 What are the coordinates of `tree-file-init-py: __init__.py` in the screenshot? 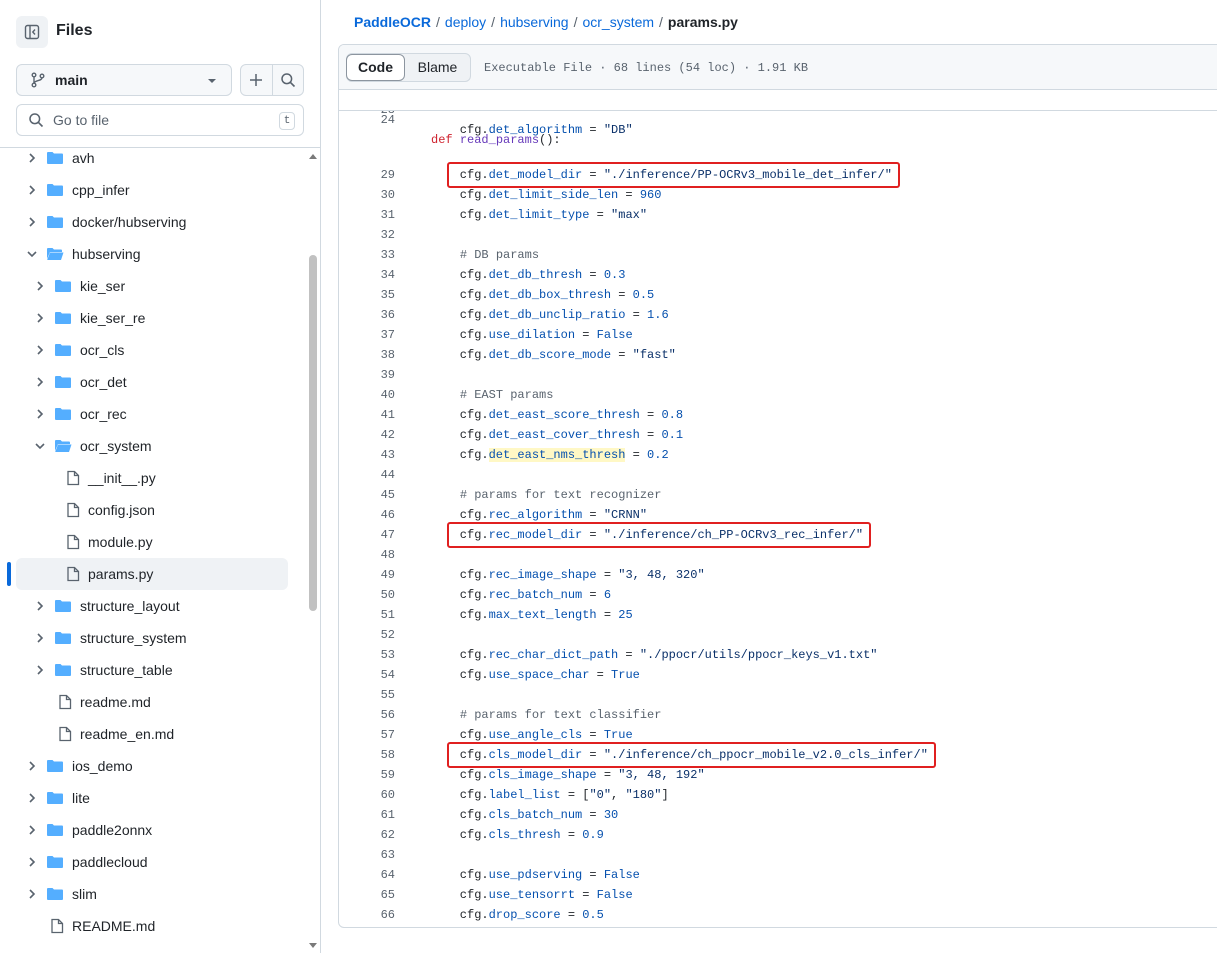 It's located at (152, 478).